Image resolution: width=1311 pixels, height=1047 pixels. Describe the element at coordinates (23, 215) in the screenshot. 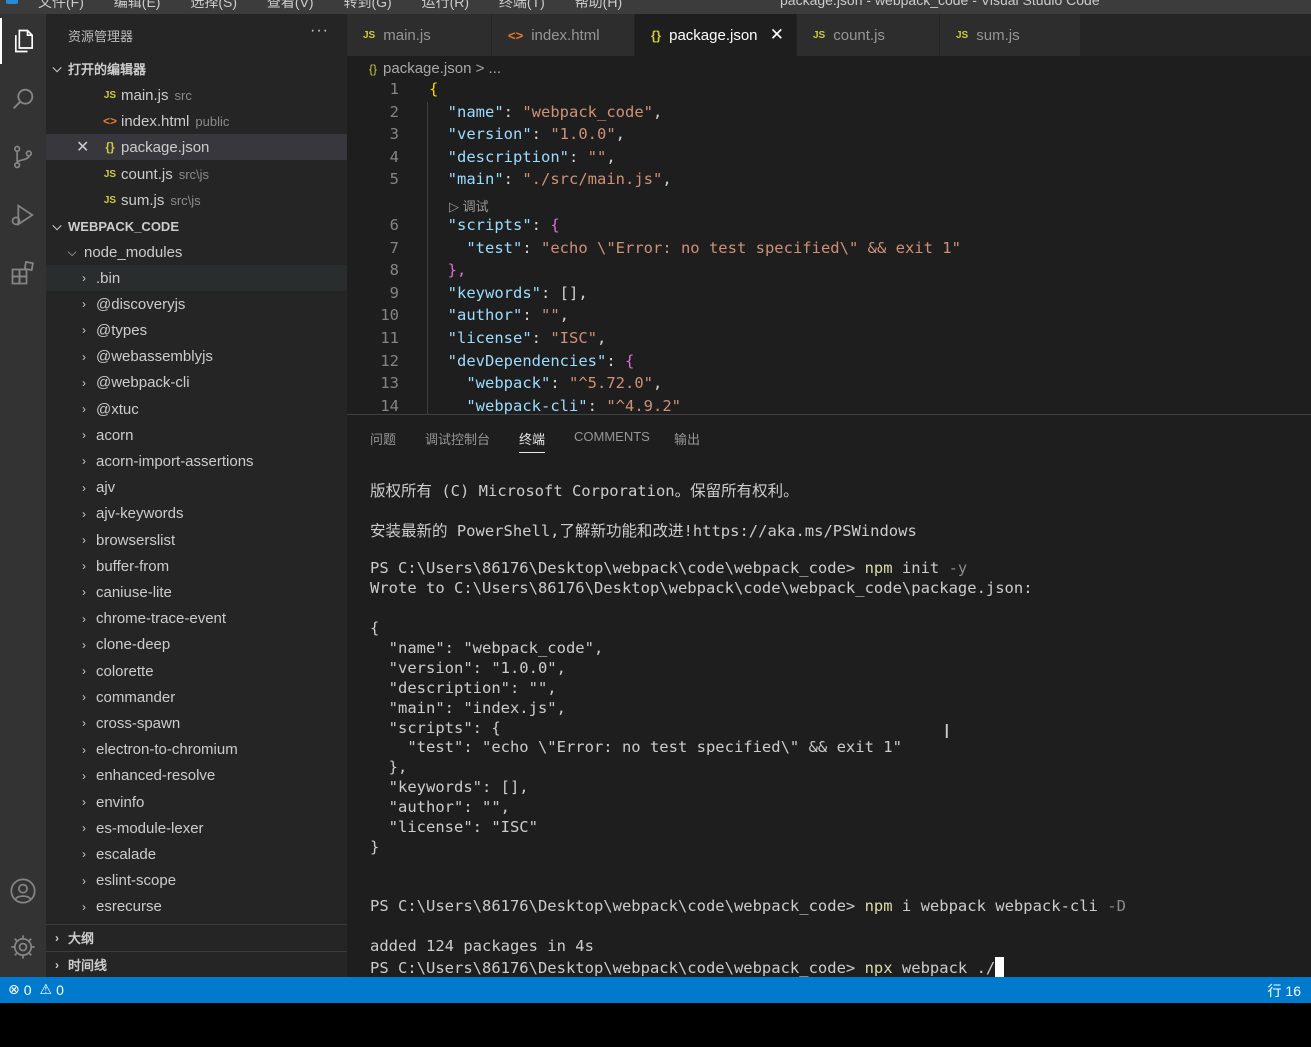

I see `run-debug-icon` at that location.